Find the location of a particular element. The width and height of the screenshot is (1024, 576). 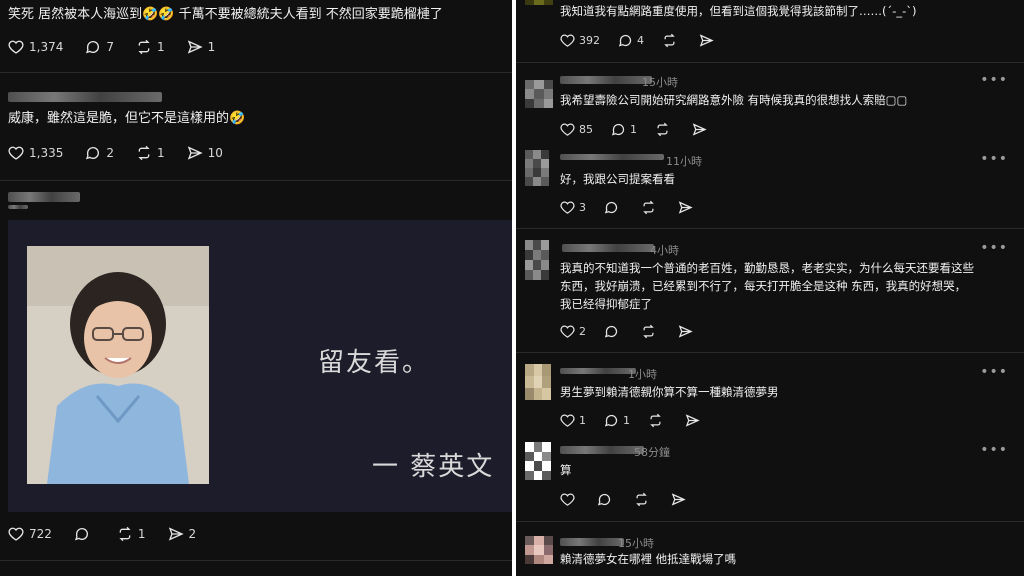

like-count: 1 is located at coordinates (582, 420).